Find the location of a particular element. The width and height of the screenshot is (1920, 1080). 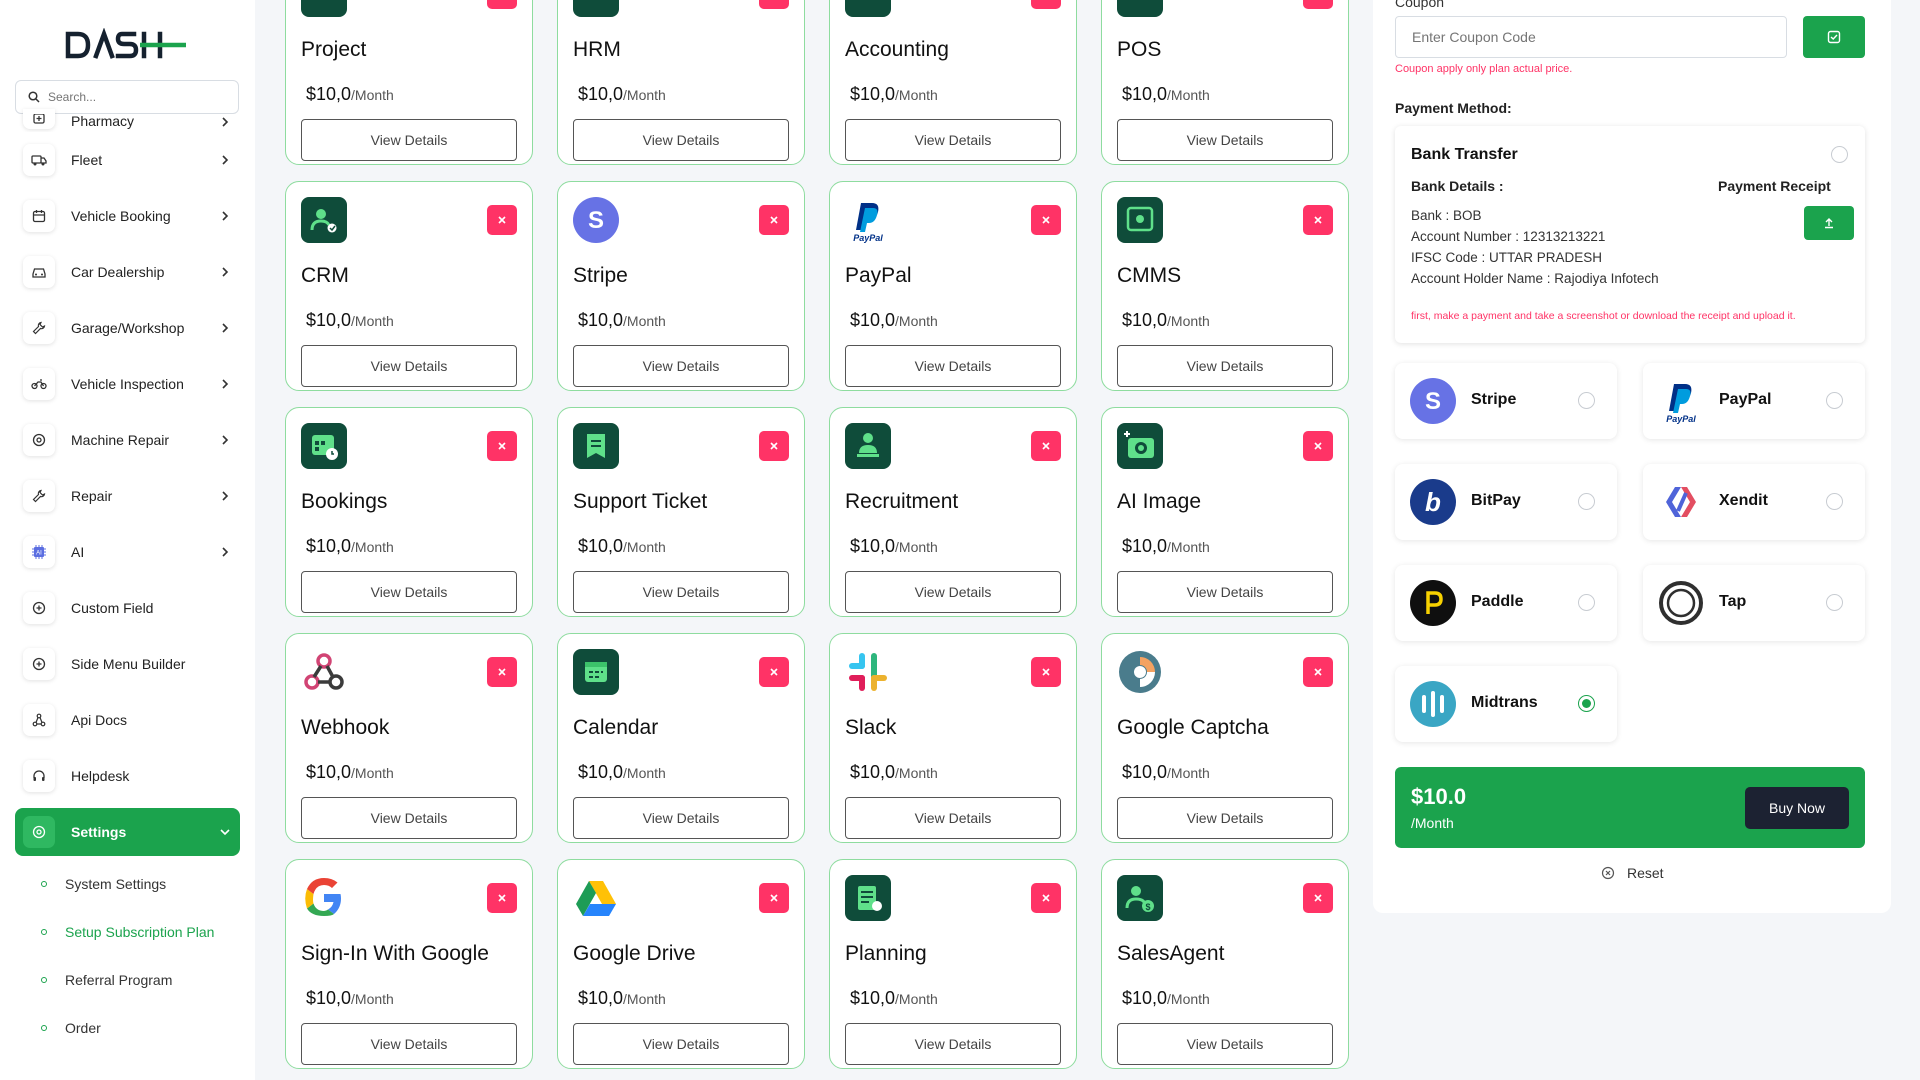

sidebar-item-custom-field: Custom Field is located at coordinates (127, 608).